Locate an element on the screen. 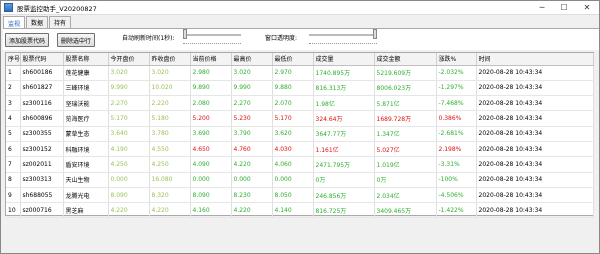 This screenshot has height=254, width=600. close-icon: ✕ is located at coordinates (587, 8).